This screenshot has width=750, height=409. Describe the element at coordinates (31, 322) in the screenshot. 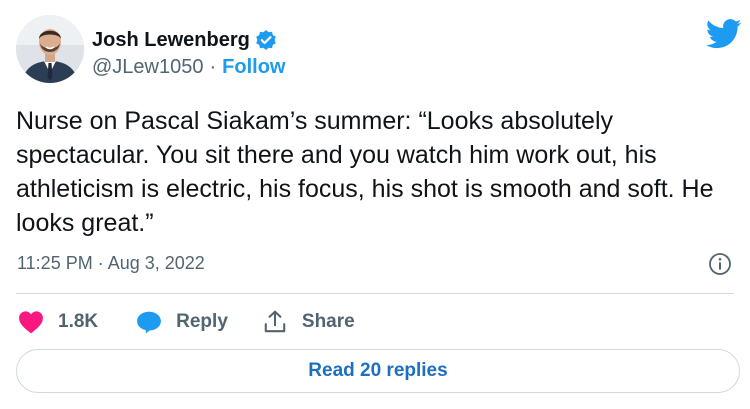

I see `heart-icon` at that location.